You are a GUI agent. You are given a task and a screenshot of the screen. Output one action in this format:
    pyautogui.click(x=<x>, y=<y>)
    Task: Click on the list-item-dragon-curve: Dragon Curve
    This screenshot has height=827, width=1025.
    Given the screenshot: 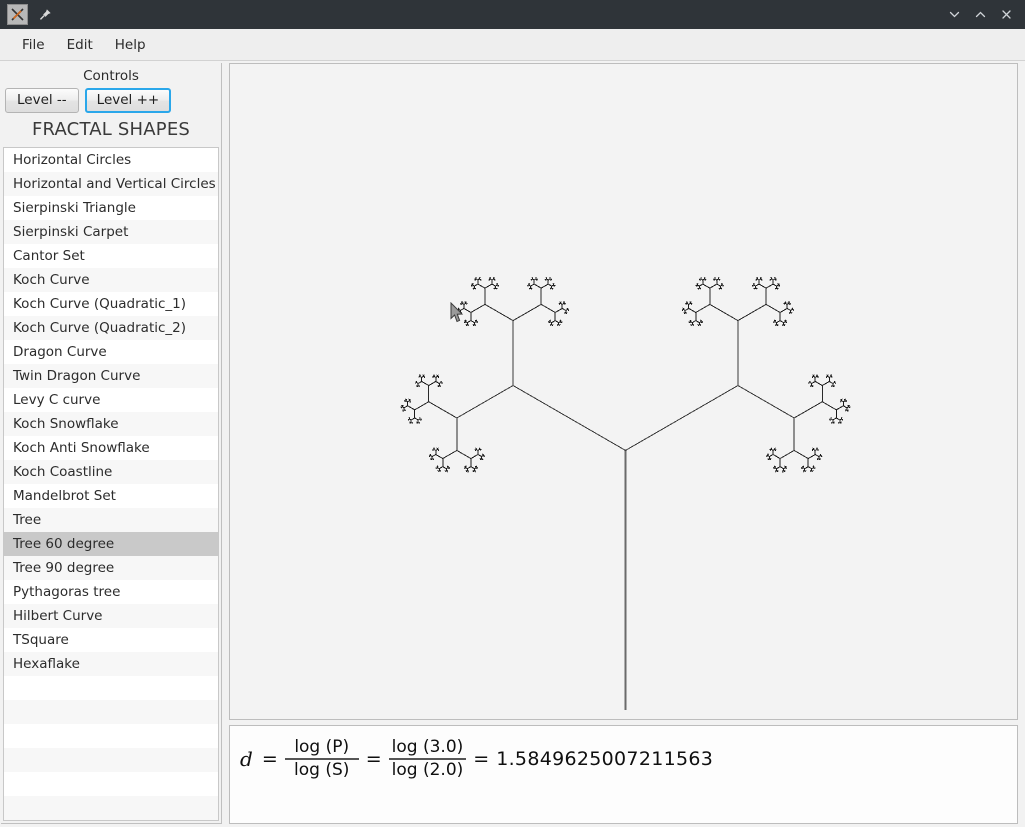 What is the action you would take?
    pyautogui.click(x=111, y=352)
    